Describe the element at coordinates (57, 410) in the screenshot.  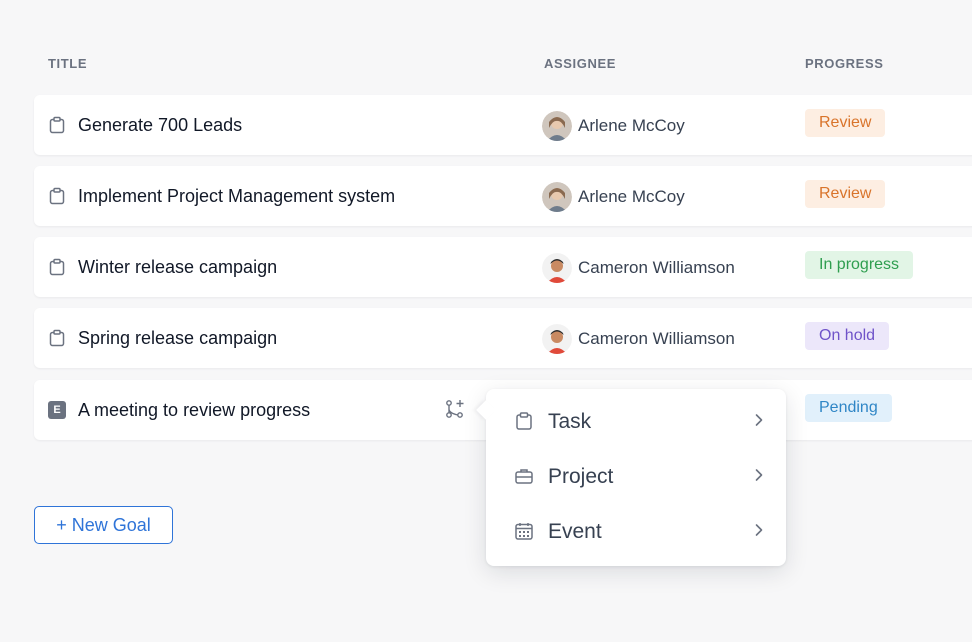
I see `event-badge-icon: E` at that location.